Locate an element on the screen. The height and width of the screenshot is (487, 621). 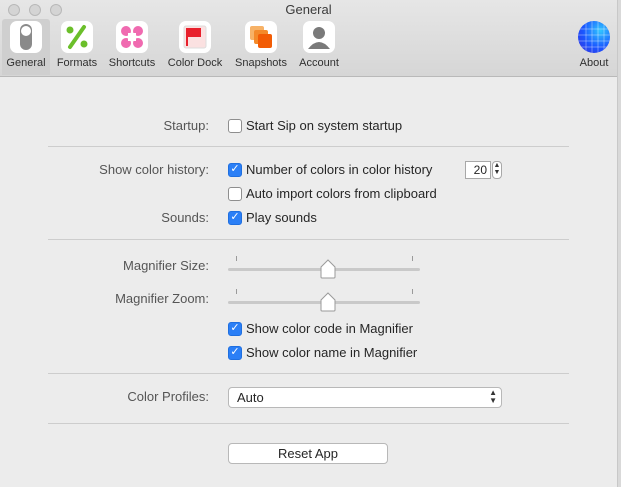
history-count-stepper: ▲ ▼ is located at coordinates (497, 170).